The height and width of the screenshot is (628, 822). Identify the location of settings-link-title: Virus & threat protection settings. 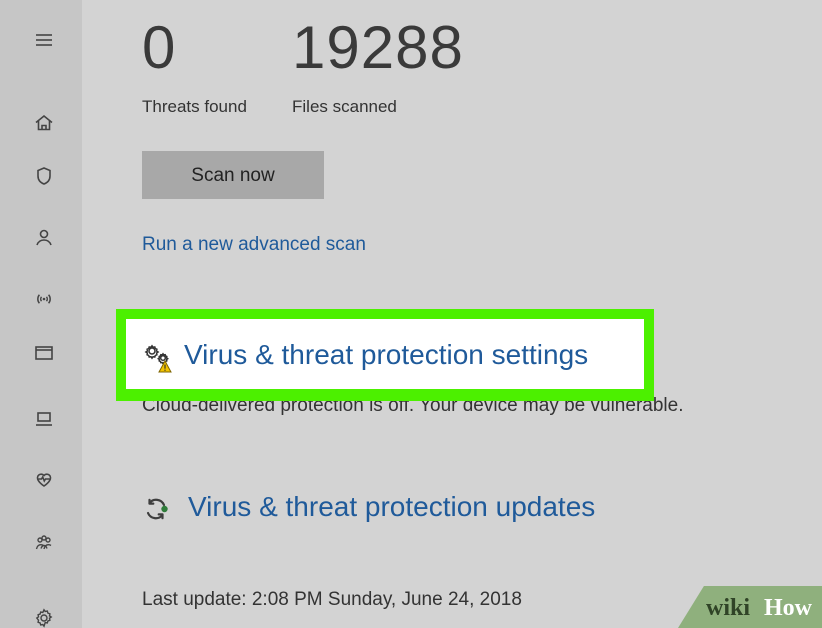
(386, 355).